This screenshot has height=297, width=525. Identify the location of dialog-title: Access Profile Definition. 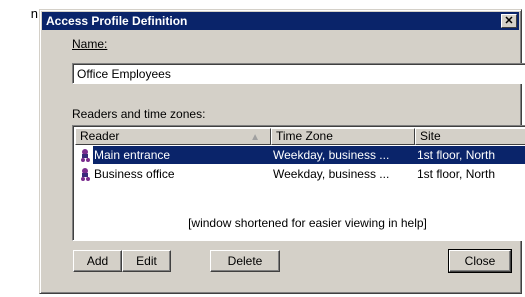
(117, 21).